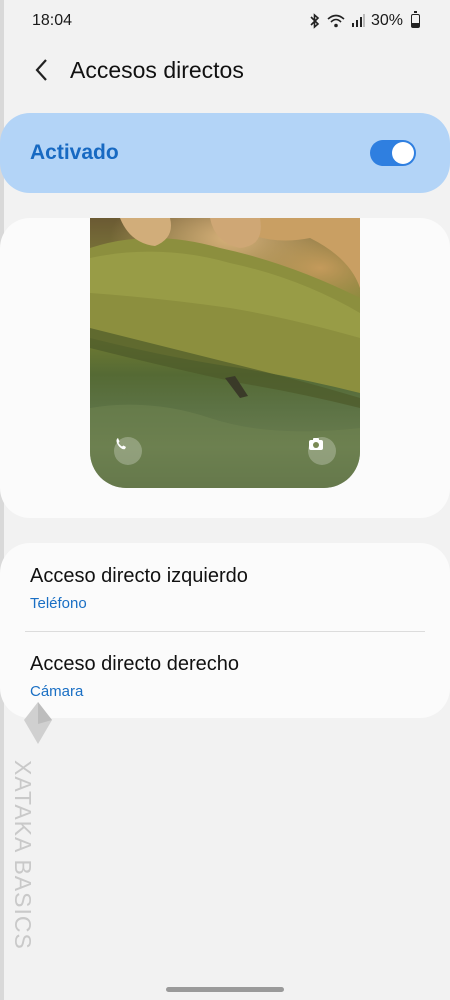 This screenshot has height=1000, width=450. What do you see at coordinates (386, 20) in the screenshot?
I see `battery-percent: 30%` at bounding box center [386, 20].